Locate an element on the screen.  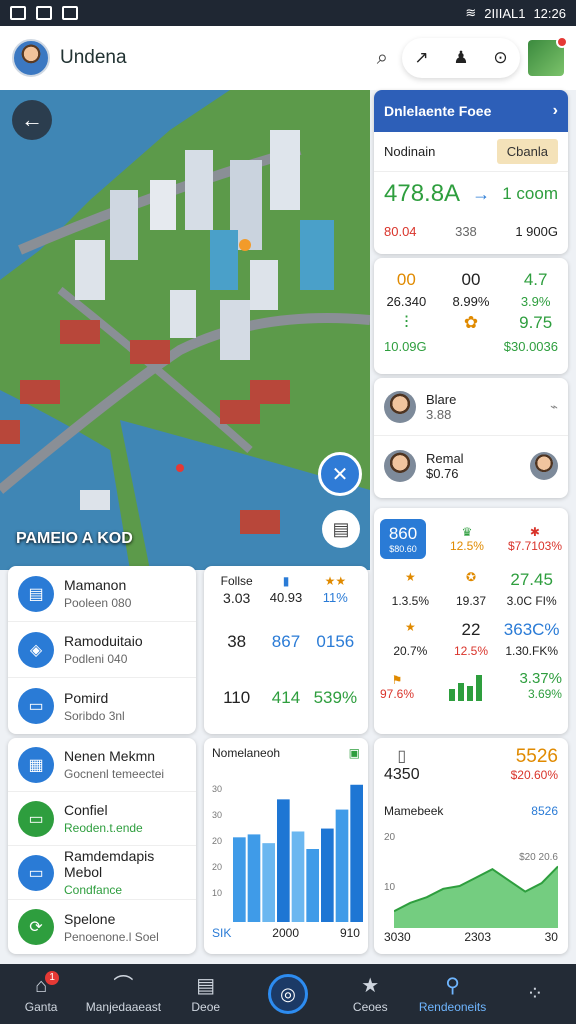
metric-footer-left: 10.09G is located at coordinates (405, 346).